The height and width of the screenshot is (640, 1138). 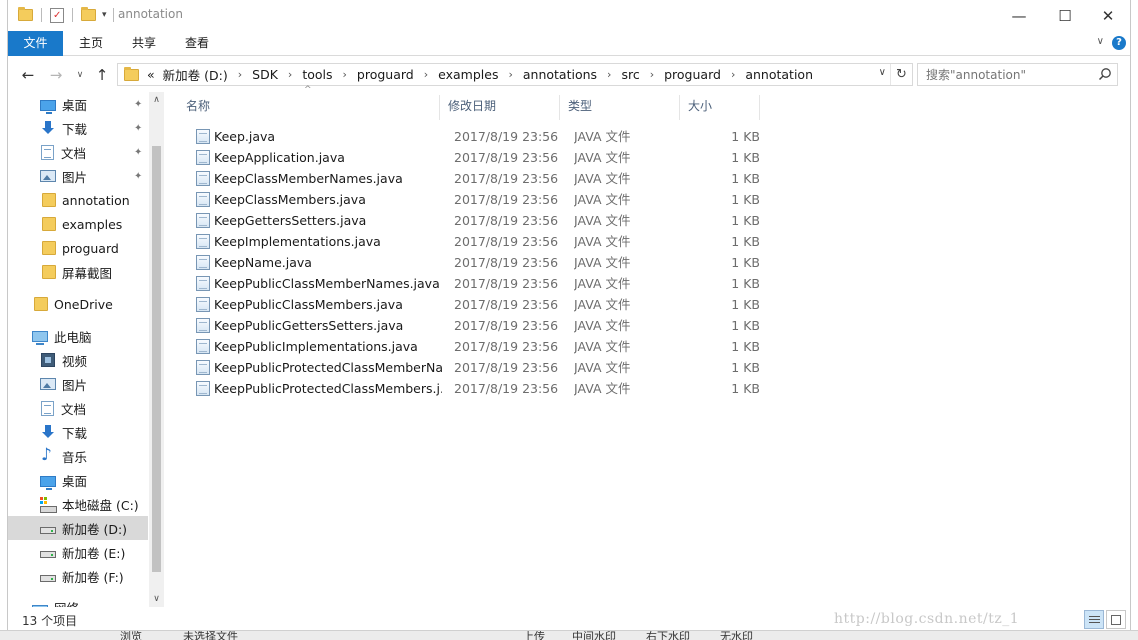 What do you see at coordinates (620, 106) in the screenshot?
I see `column-header-type: 类型` at bounding box center [620, 106].